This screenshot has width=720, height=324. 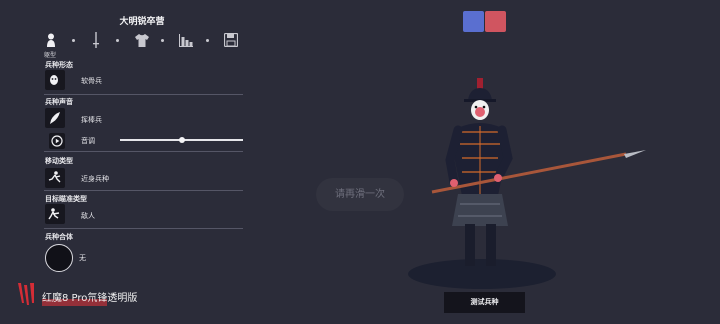 I want to click on team-color-blue-swatch, so click(x=473, y=21).